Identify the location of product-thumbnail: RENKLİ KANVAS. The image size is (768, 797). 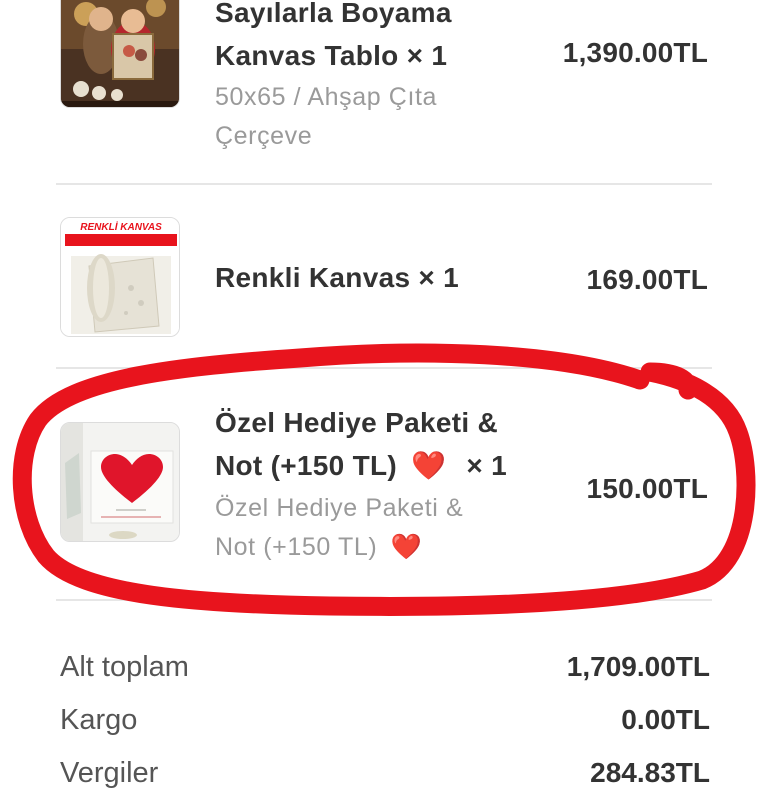
(120, 277).